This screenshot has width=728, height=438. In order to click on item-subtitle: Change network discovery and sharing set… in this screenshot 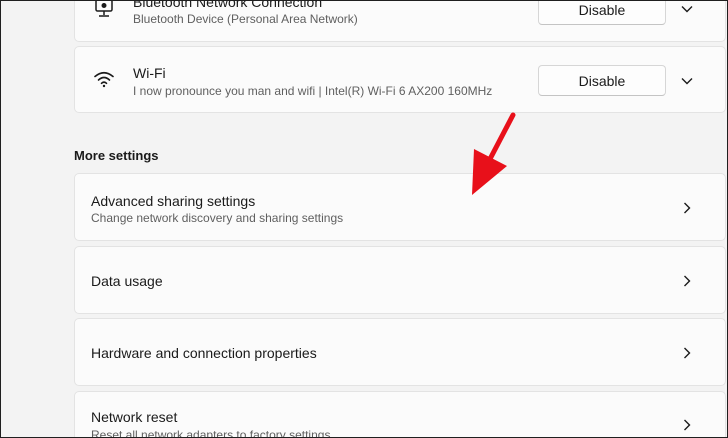, I will do `click(217, 218)`.